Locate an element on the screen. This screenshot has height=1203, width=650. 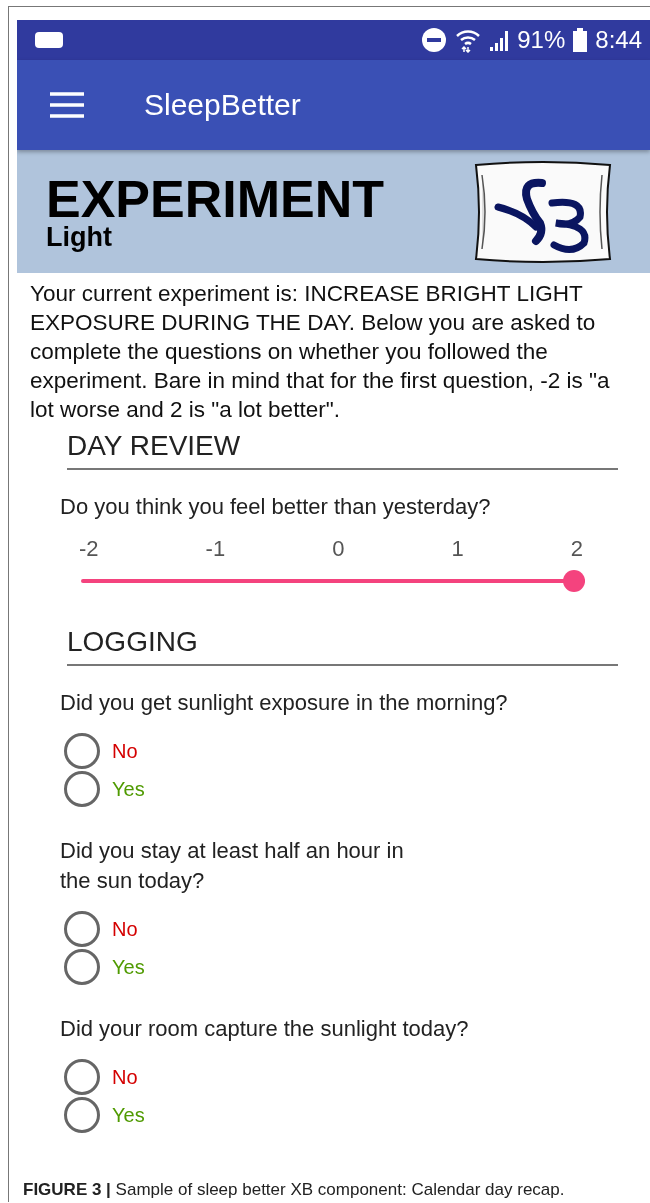
slider-track is located at coordinates (333, 581).